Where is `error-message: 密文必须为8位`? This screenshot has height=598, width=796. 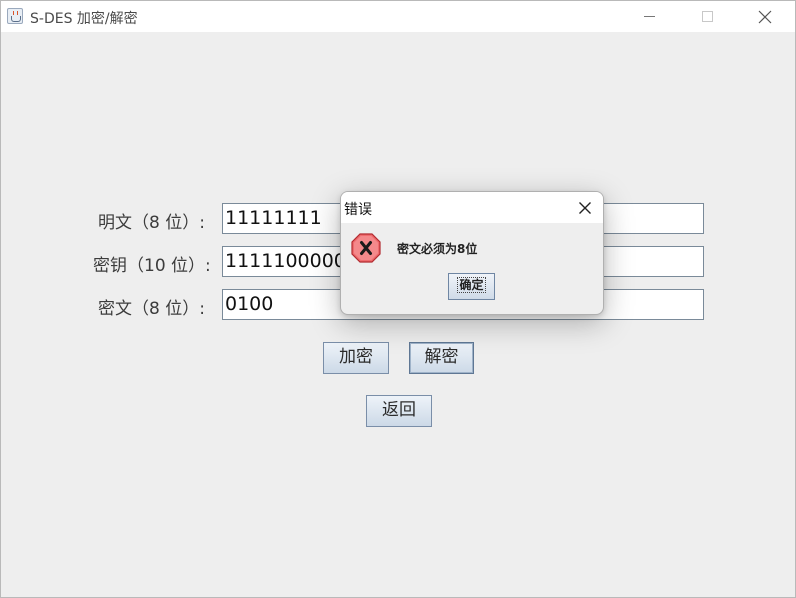
error-message: 密文必须为8位 is located at coordinates (437, 249).